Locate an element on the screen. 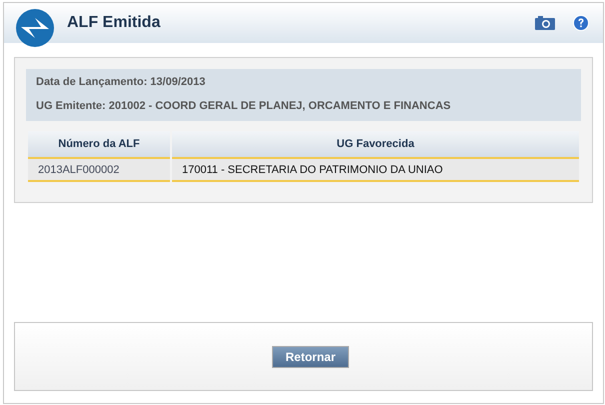 The width and height of the screenshot is (605, 405). table-cell: 170011 - SECRETARIA DO PATRIMONIO DA UNIAO is located at coordinates (375, 170).